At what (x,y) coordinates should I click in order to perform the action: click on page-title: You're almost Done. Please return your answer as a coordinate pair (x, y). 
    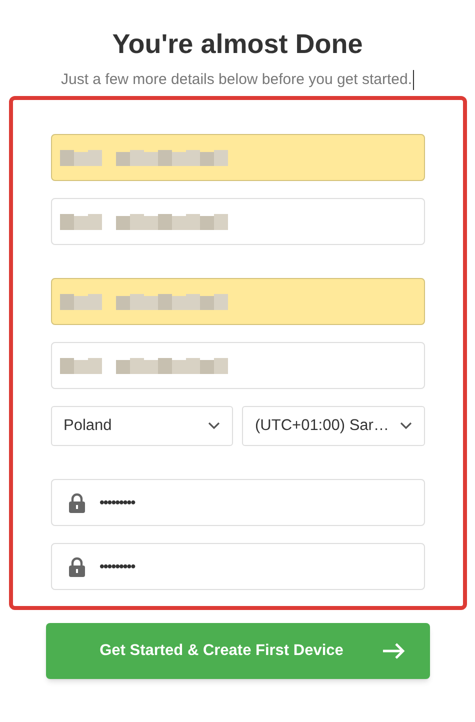
    Looking at the image, I should click on (237, 44).